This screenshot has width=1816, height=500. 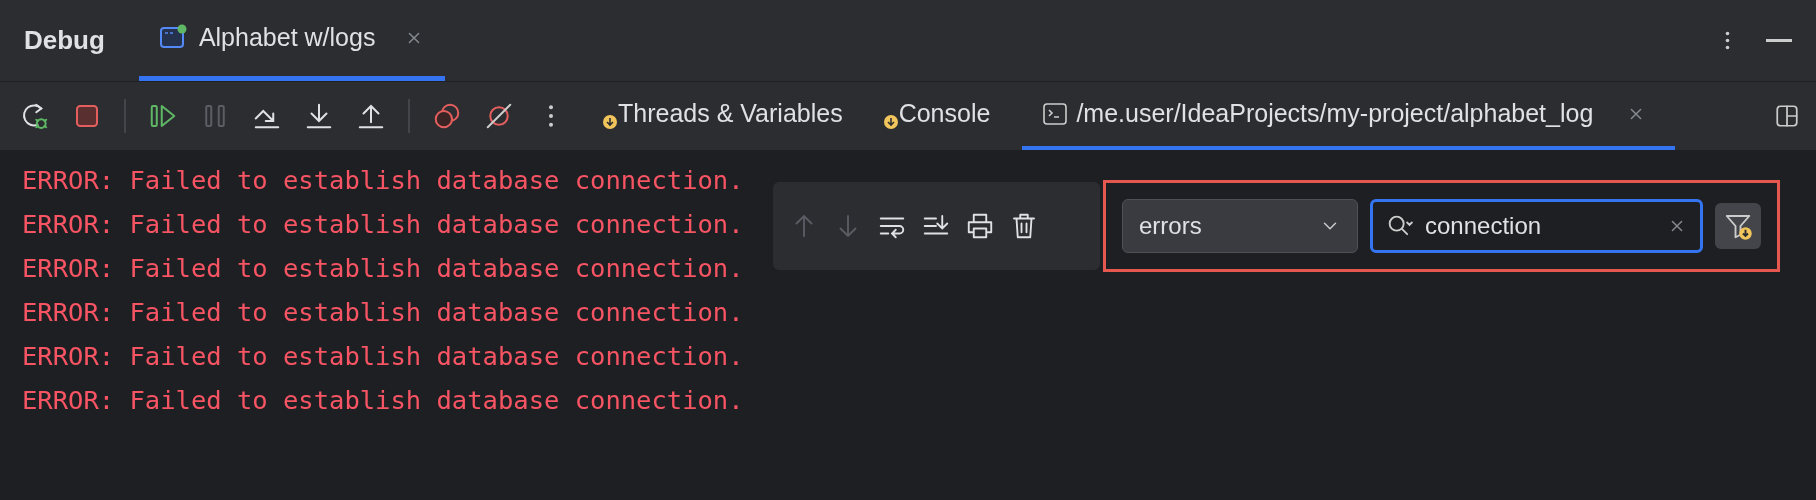 I want to click on tab-label: Alphabet w/logs, so click(x=287, y=38).